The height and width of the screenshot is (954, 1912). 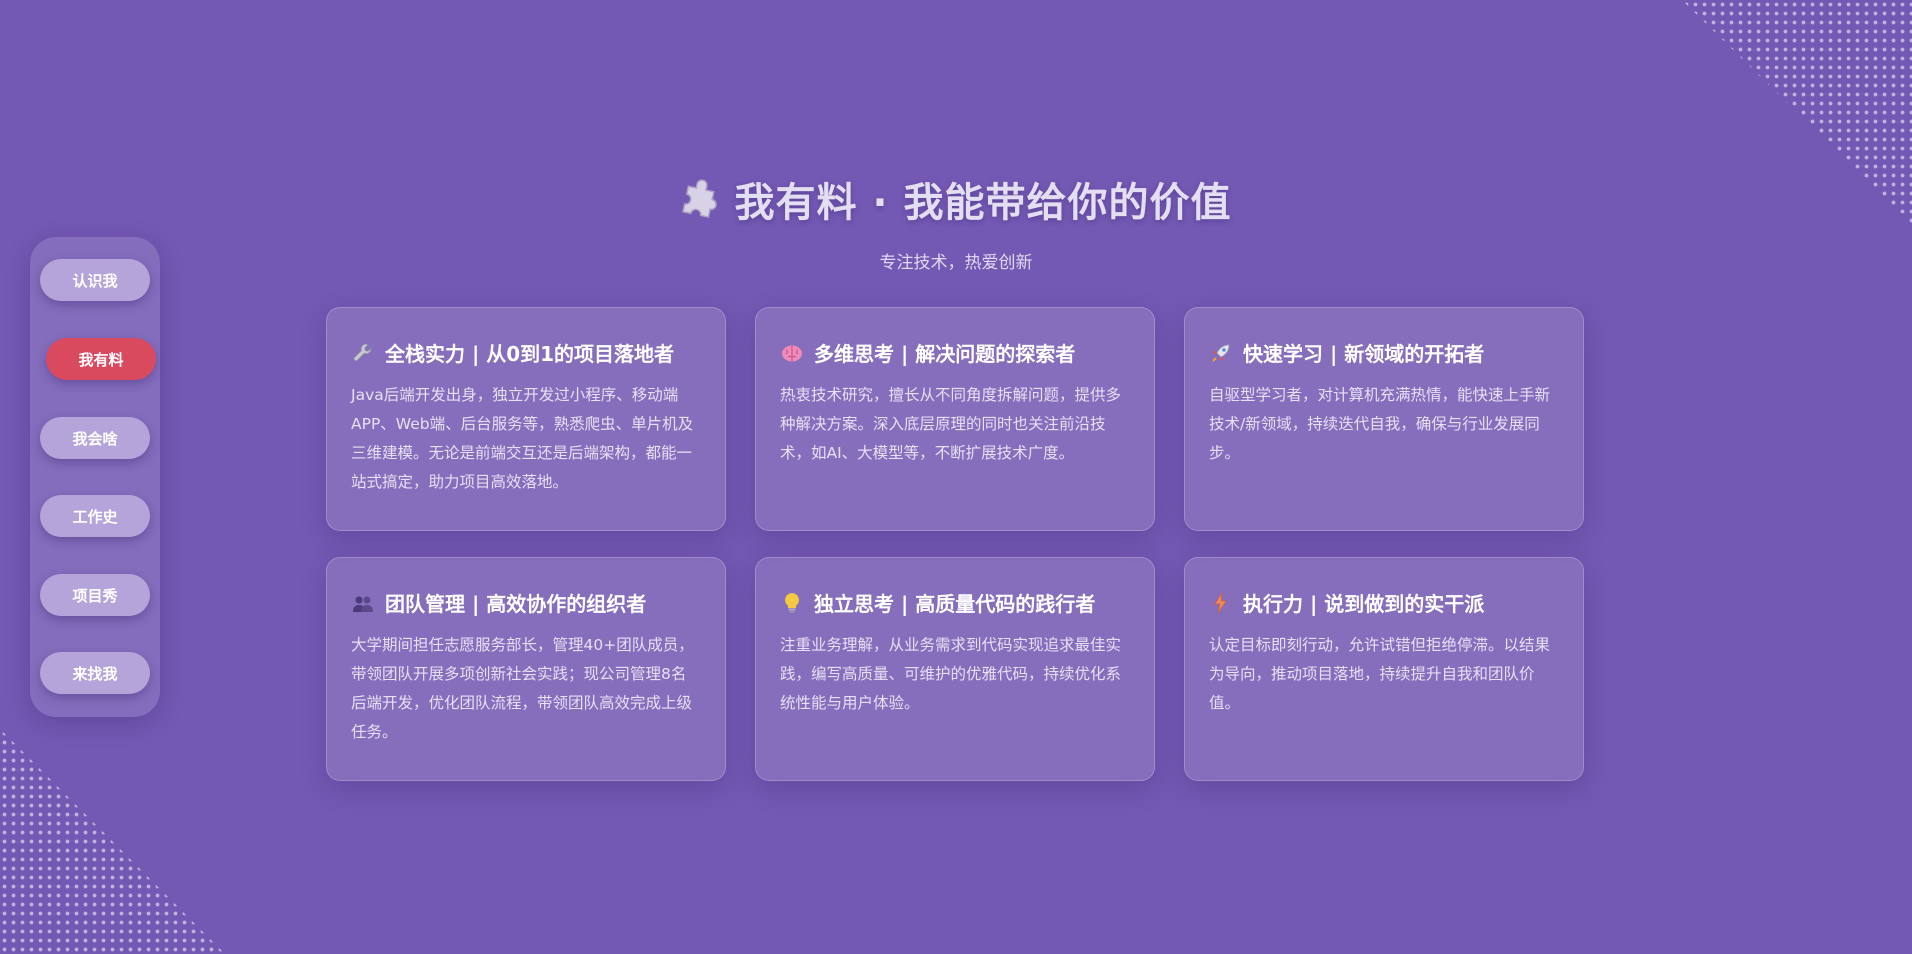 I want to click on card-header: 团队管理 | 高效协作的组织者, so click(x=526, y=602).